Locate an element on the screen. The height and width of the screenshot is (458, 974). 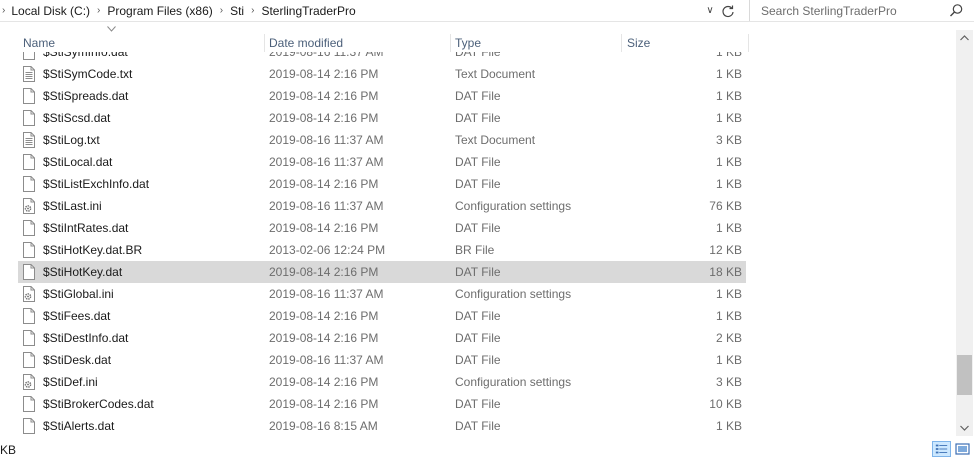
details-view-icon is located at coordinates (941, 449).